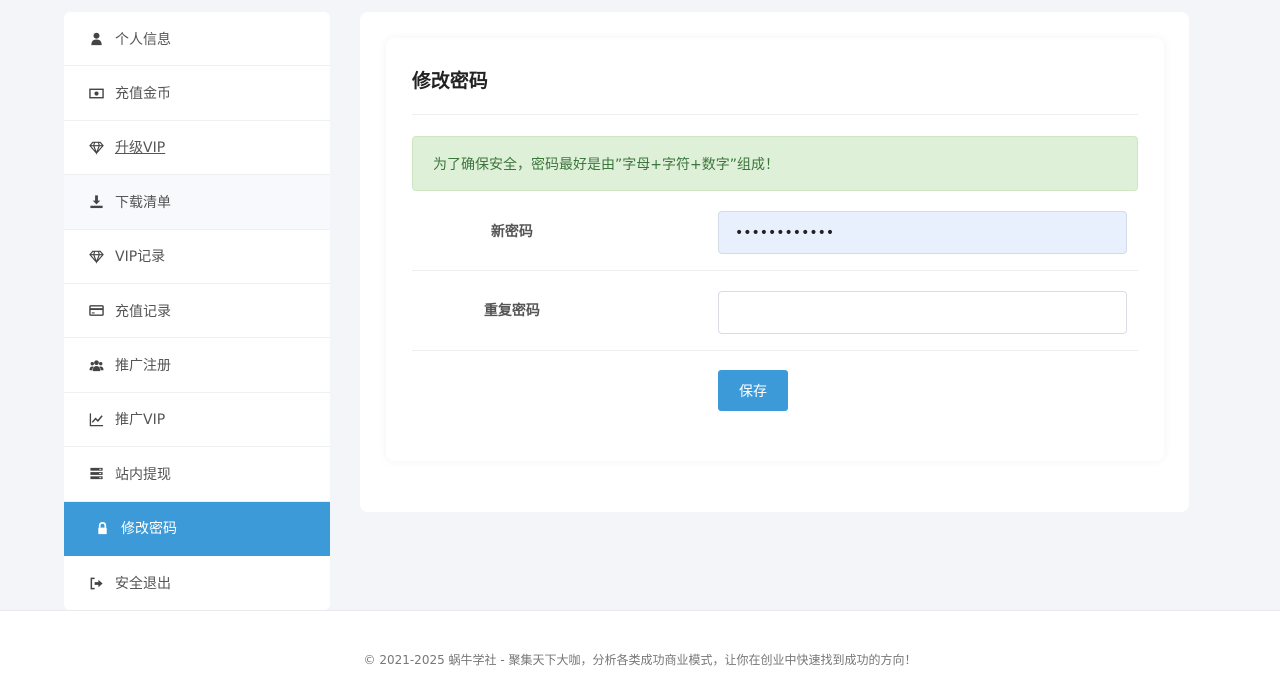 The image size is (1280, 677). Describe the element at coordinates (512, 232) in the screenshot. I see `new-password-label: 新密码` at that location.